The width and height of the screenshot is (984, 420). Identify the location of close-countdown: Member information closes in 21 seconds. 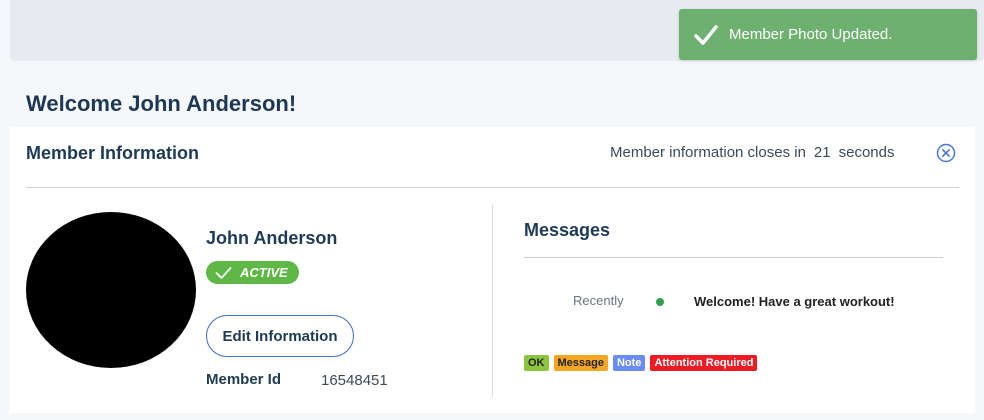
(752, 152).